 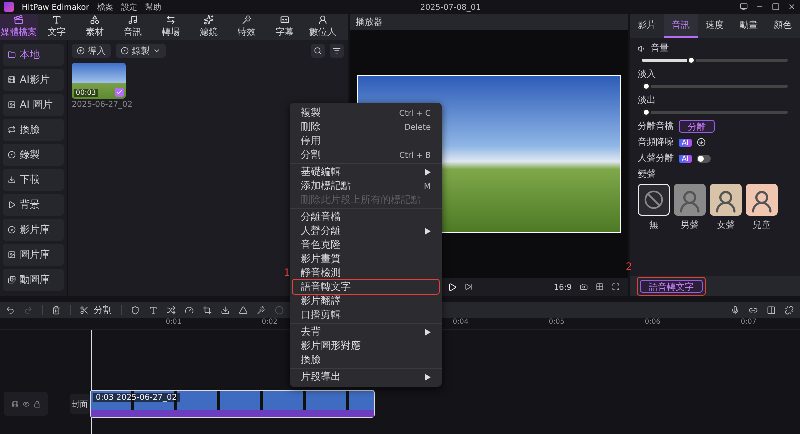 What do you see at coordinates (243, 310) in the screenshot?
I see `triangle-icon` at bounding box center [243, 310].